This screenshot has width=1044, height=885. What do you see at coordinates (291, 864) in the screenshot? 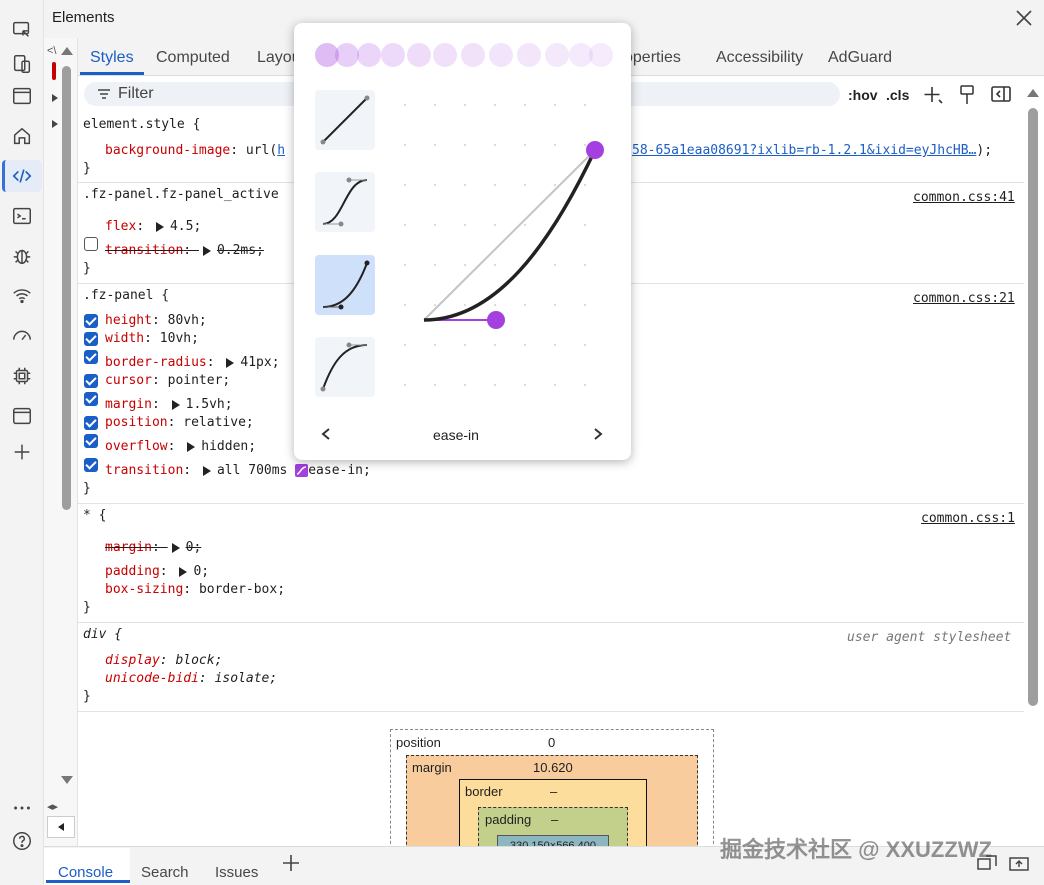
I see `add-drawer-tab-icon` at bounding box center [291, 864].